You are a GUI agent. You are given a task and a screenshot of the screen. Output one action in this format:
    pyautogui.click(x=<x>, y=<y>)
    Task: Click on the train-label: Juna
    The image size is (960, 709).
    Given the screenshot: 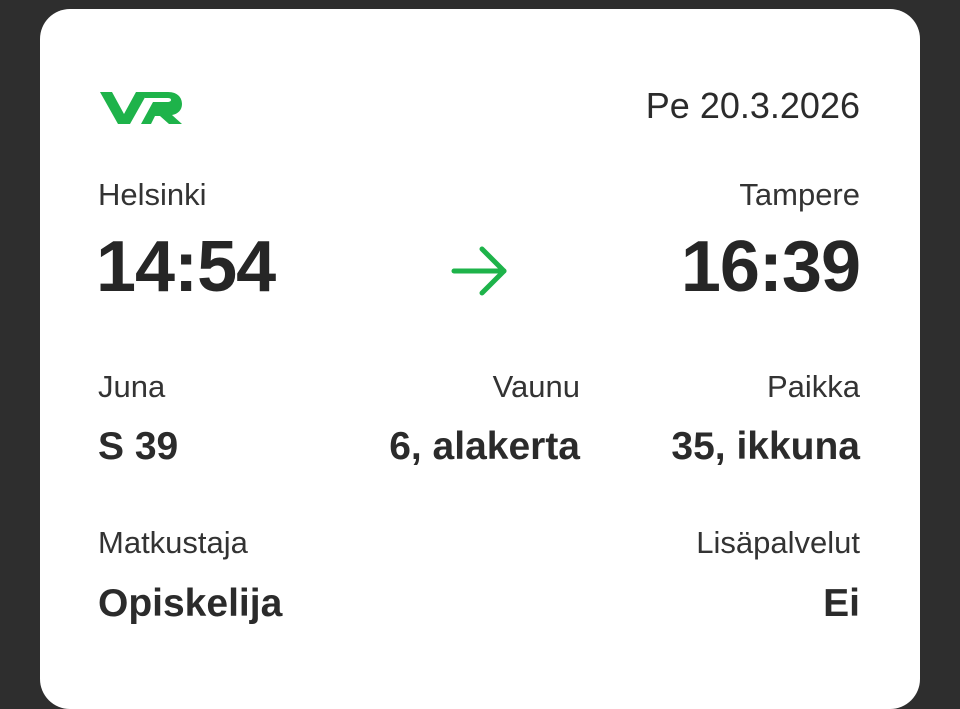 What is the action you would take?
    pyautogui.click(x=132, y=386)
    